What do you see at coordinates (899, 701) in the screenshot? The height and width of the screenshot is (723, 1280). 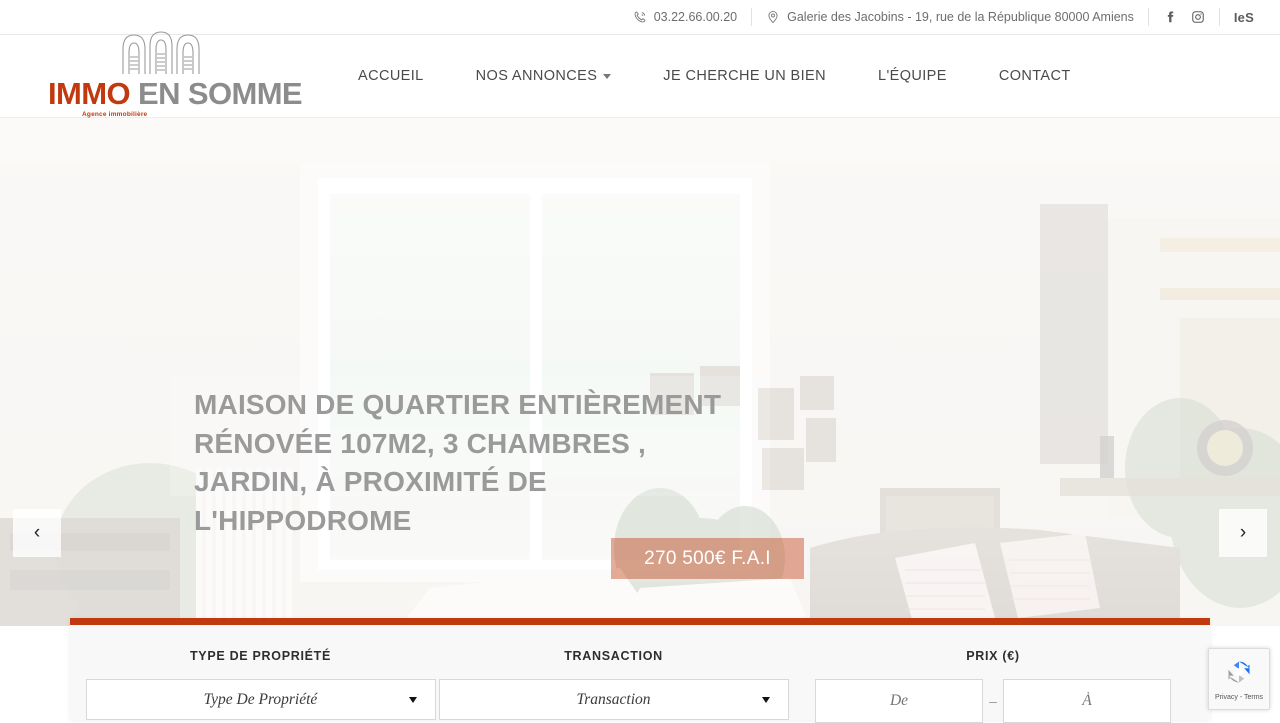 I see `price-from-input` at bounding box center [899, 701].